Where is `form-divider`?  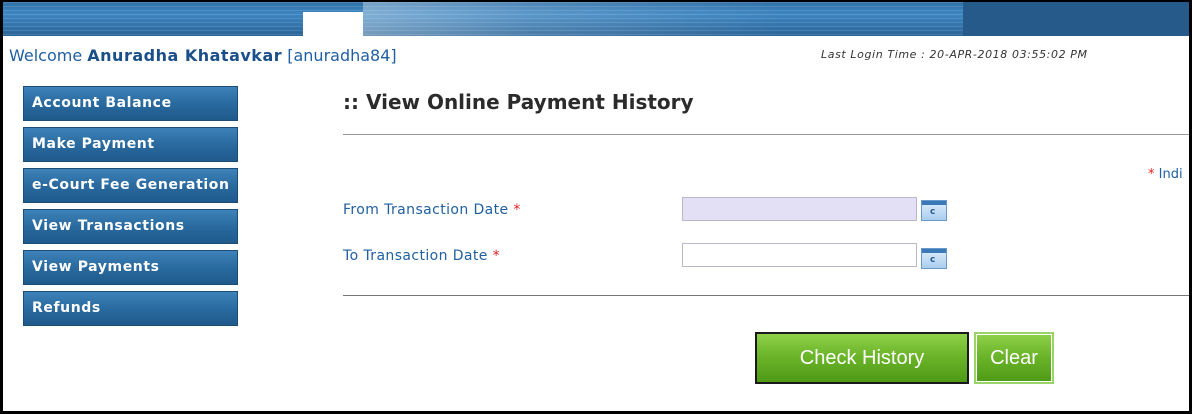 form-divider is located at coordinates (766, 295).